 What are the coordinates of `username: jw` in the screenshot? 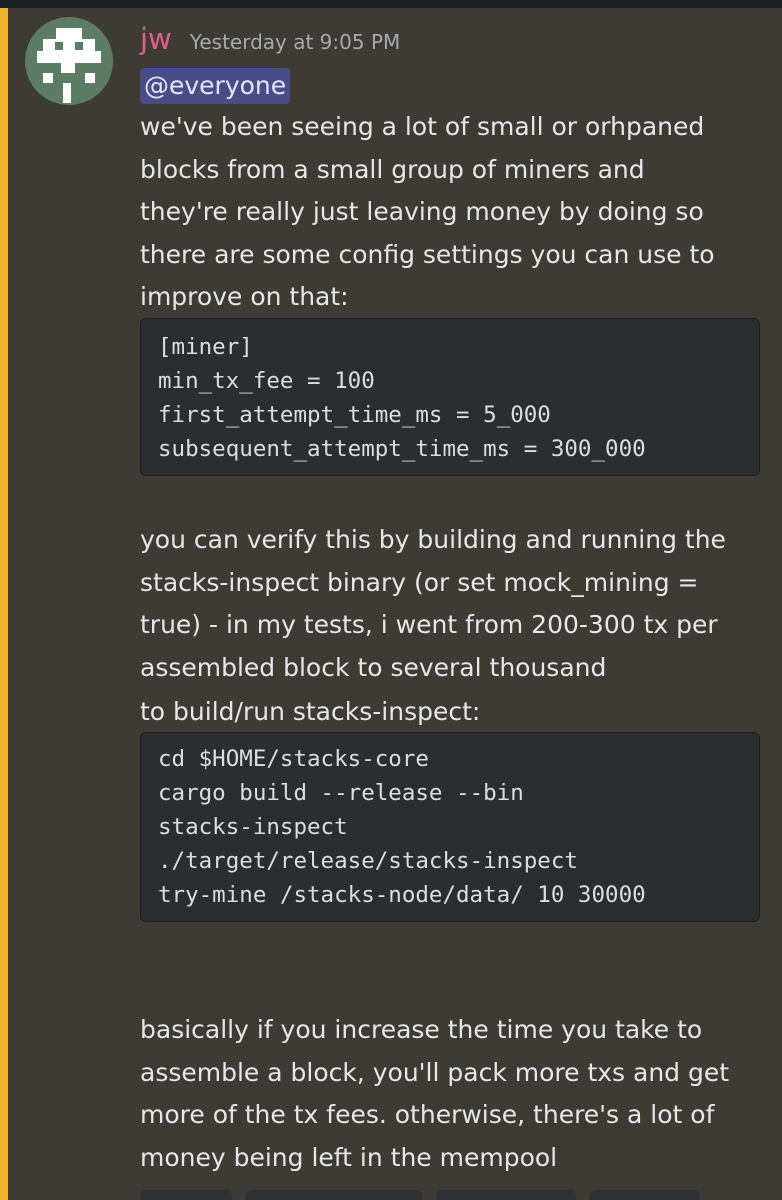 It's located at (156, 39).